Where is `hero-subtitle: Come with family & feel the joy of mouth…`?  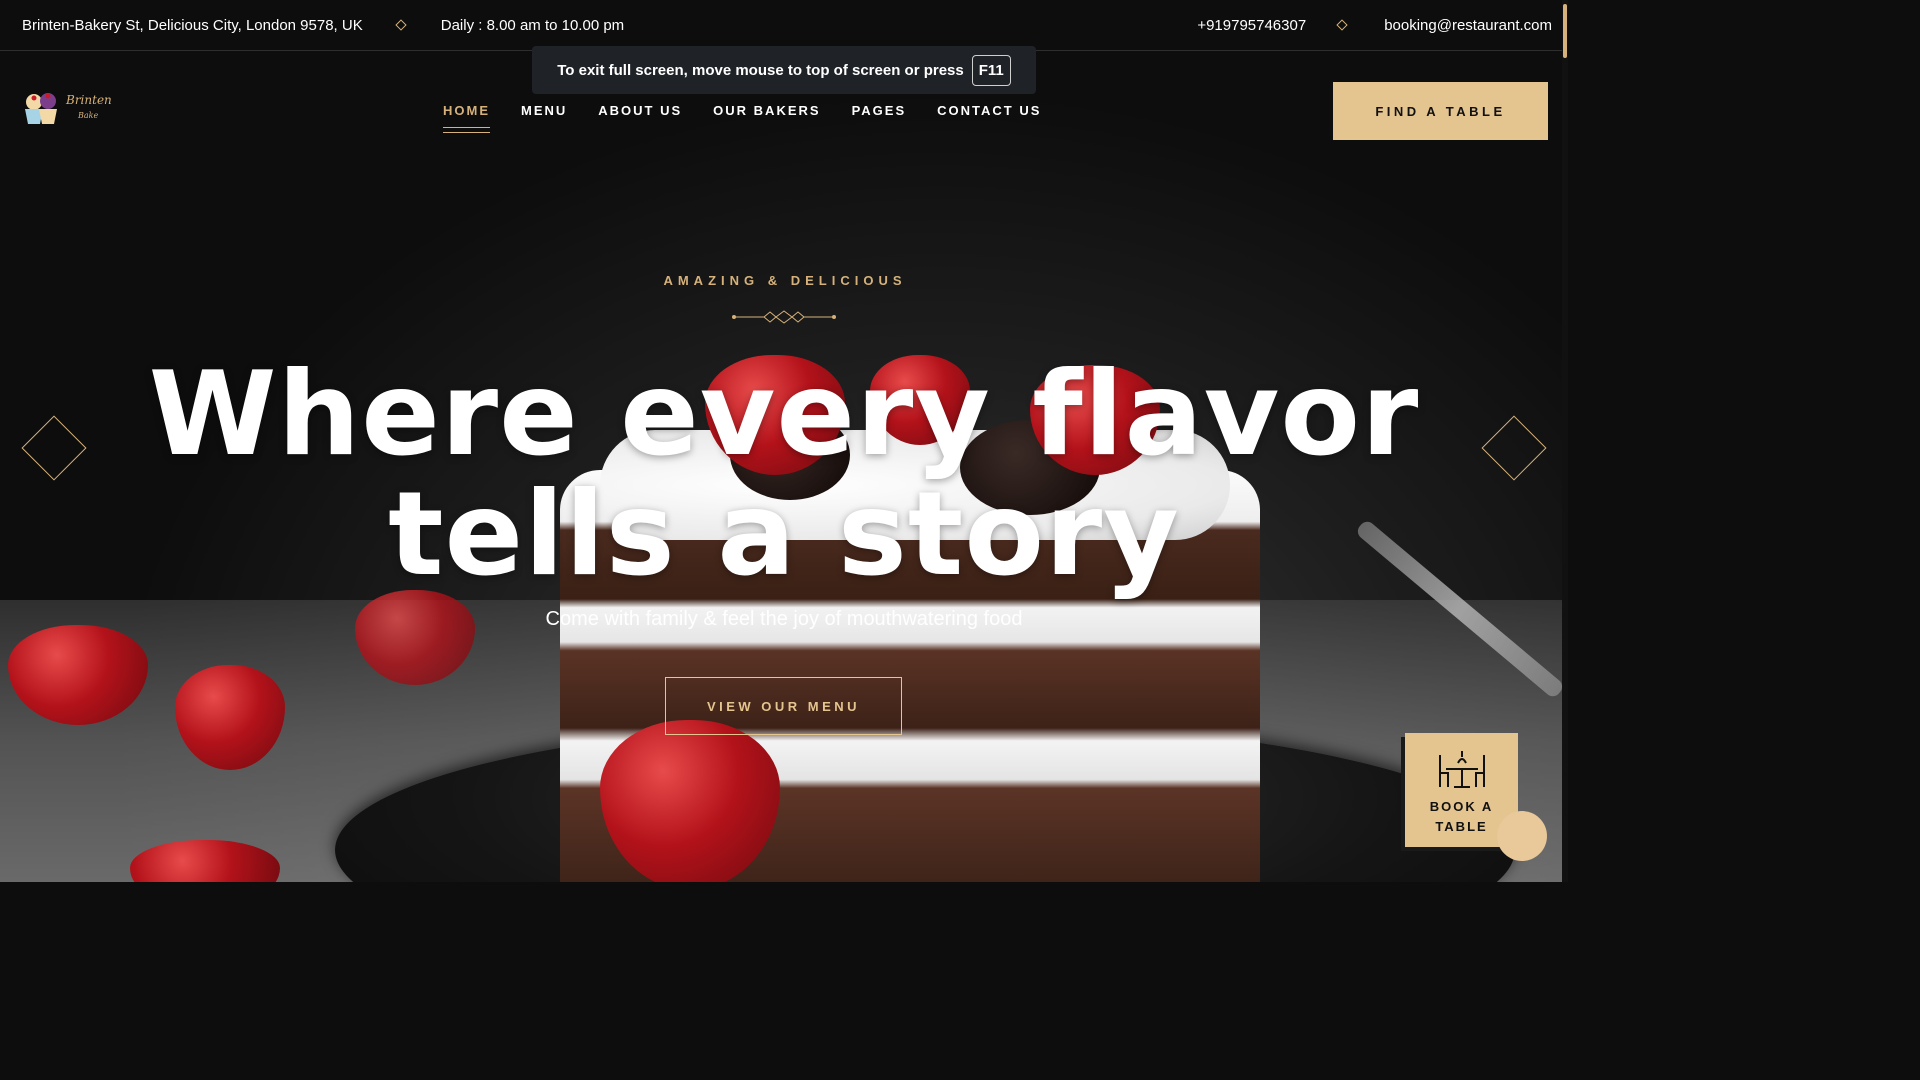
hero-subtitle: Come with family & feel the joy of mouth… is located at coordinates (784, 619).